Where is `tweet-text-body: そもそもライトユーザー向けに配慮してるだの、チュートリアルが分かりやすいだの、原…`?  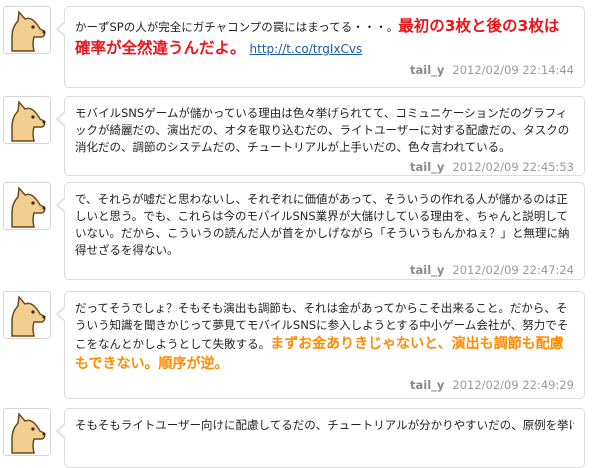
tweet-text-body: そもそもライトユーザー向けに配慮してるだの、チュートリアルが分かりやすいだの、原… is located at coordinates (324, 425).